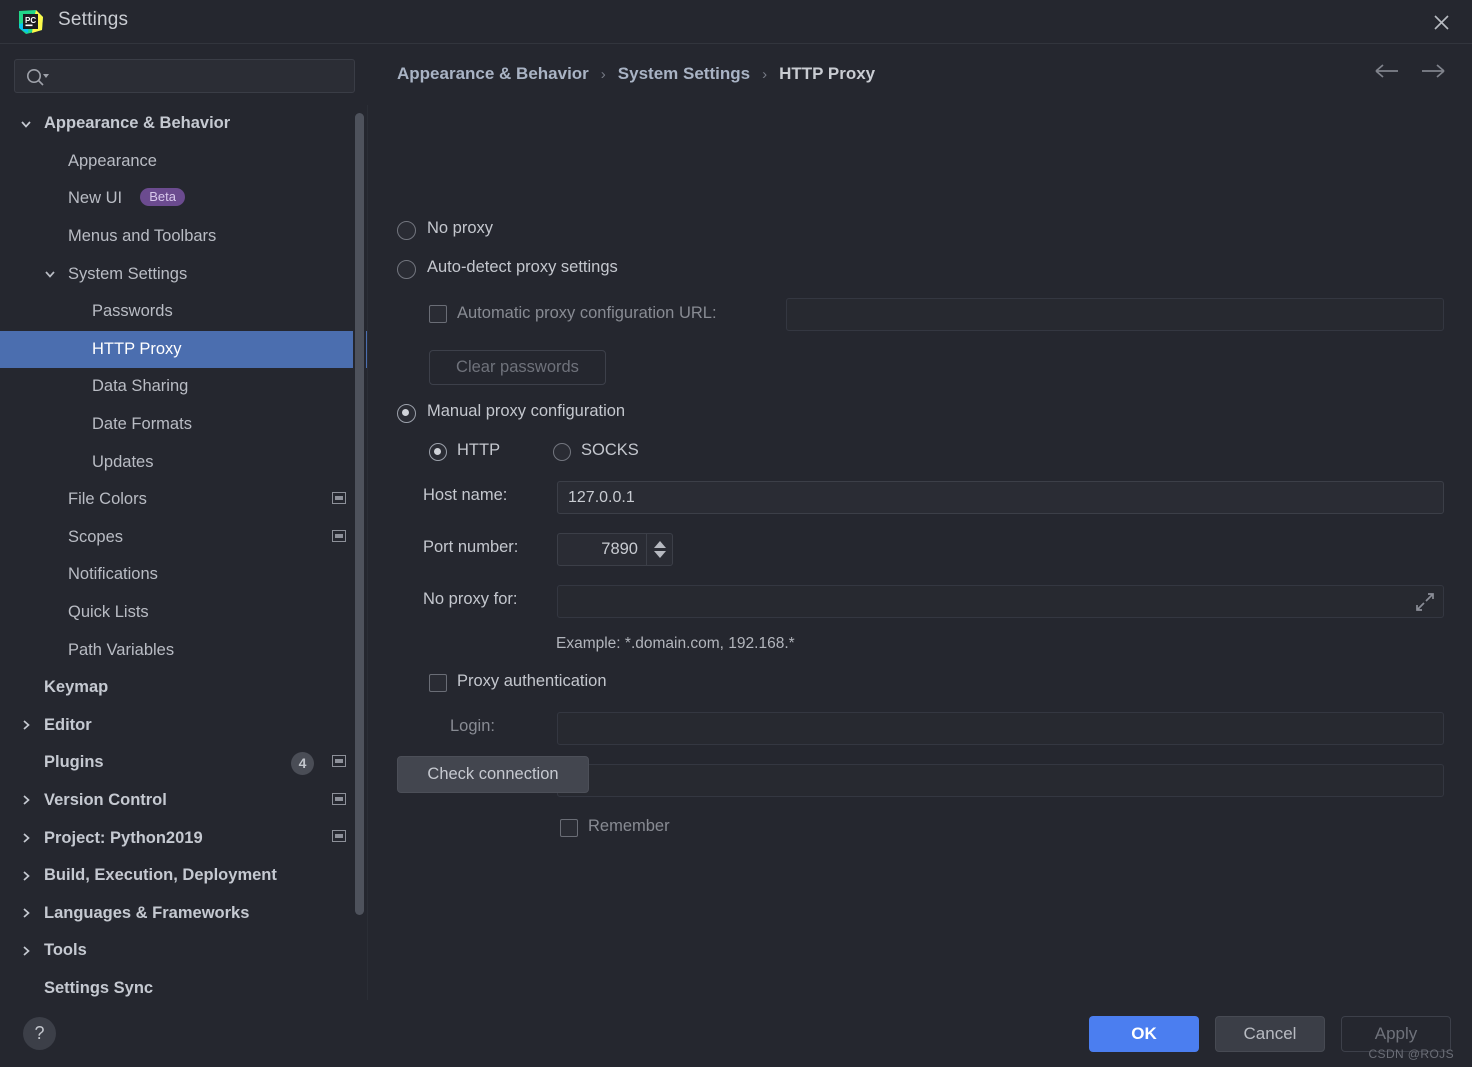  Describe the element at coordinates (470, 599) in the screenshot. I see `label-no-proxy-for: No proxy for:` at that location.